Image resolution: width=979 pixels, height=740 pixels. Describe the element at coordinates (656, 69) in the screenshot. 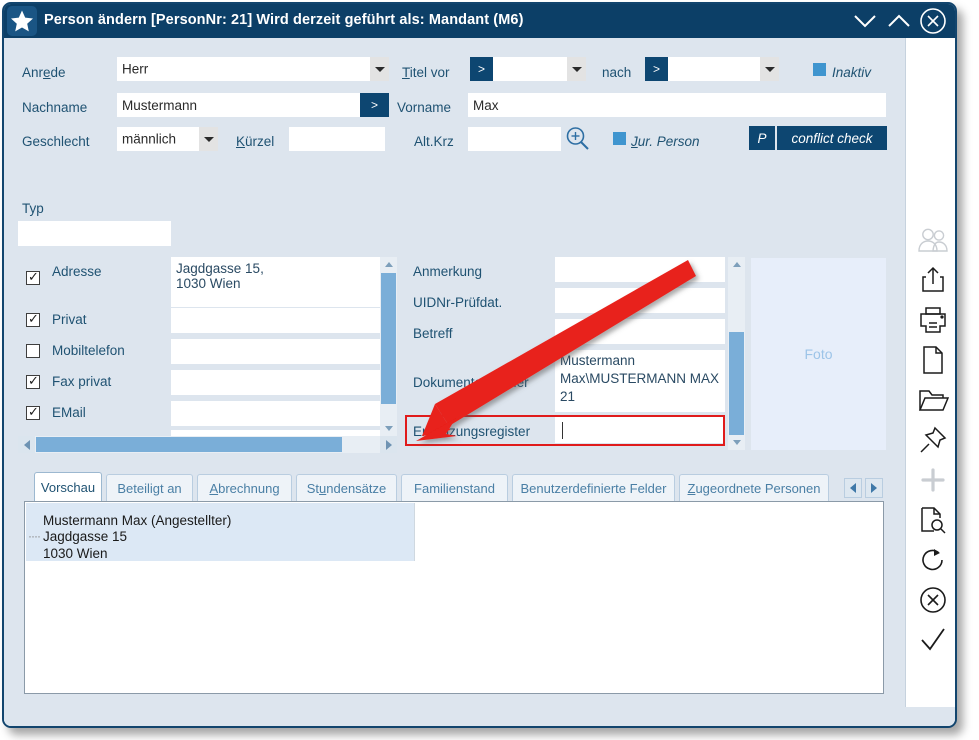

I see `nach-lookup-button: >` at that location.